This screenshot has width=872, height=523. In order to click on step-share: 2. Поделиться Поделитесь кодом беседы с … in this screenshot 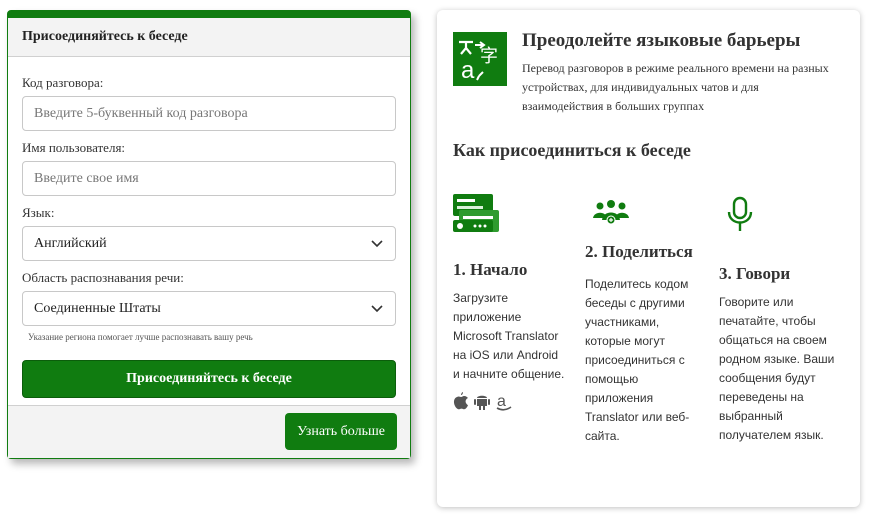, I will do `click(644, 320)`.